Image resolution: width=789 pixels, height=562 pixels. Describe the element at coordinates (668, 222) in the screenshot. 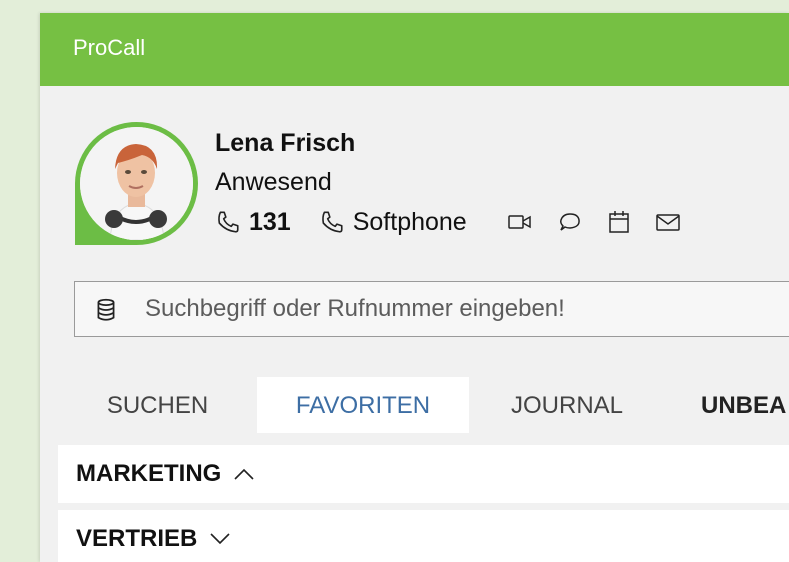

I see `mail-icon` at that location.